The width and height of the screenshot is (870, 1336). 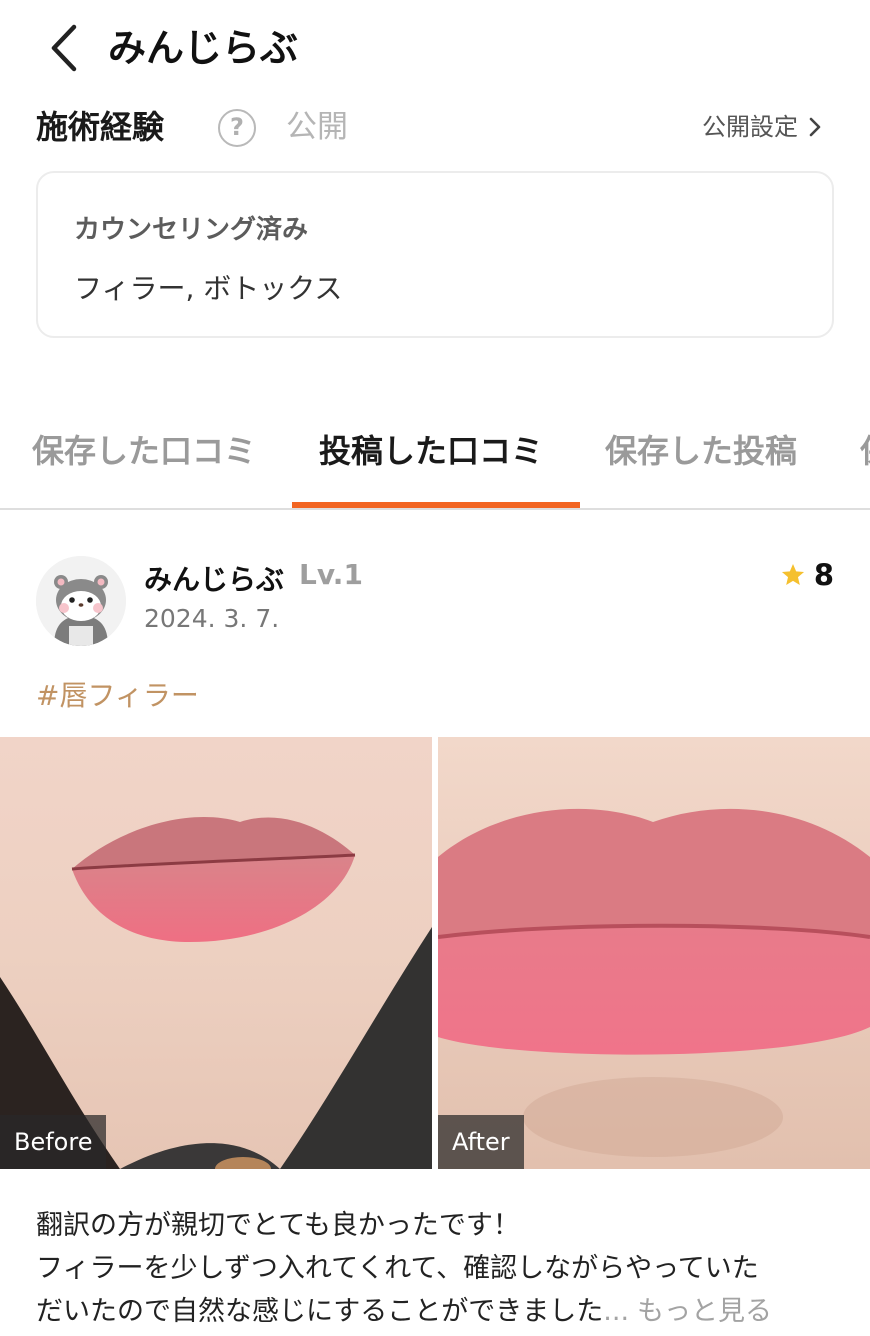 What do you see at coordinates (237, 128) in the screenshot?
I see `help-icon: ?` at bounding box center [237, 128].